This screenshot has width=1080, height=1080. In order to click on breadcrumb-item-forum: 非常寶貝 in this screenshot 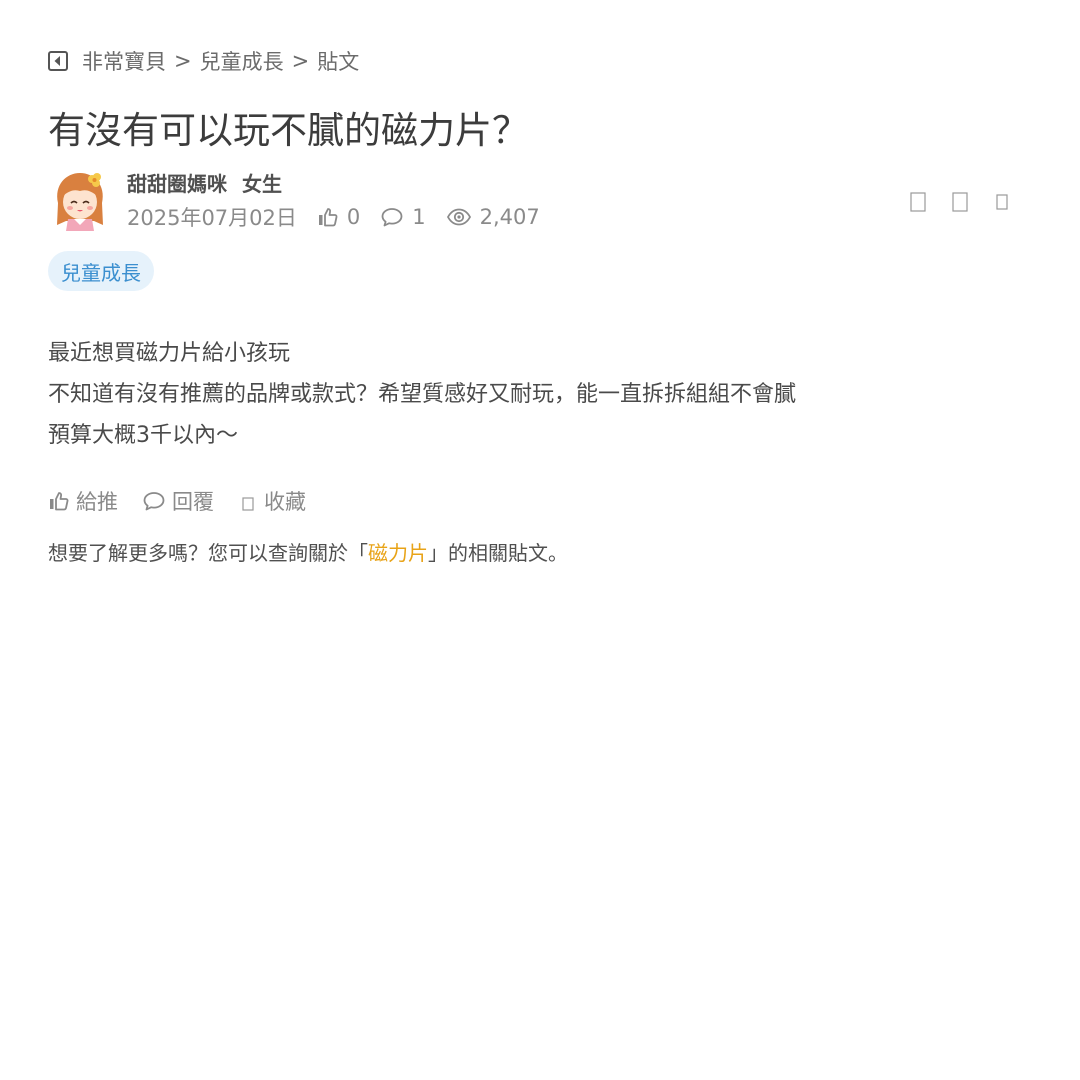, I will do `click(124, 61)`.